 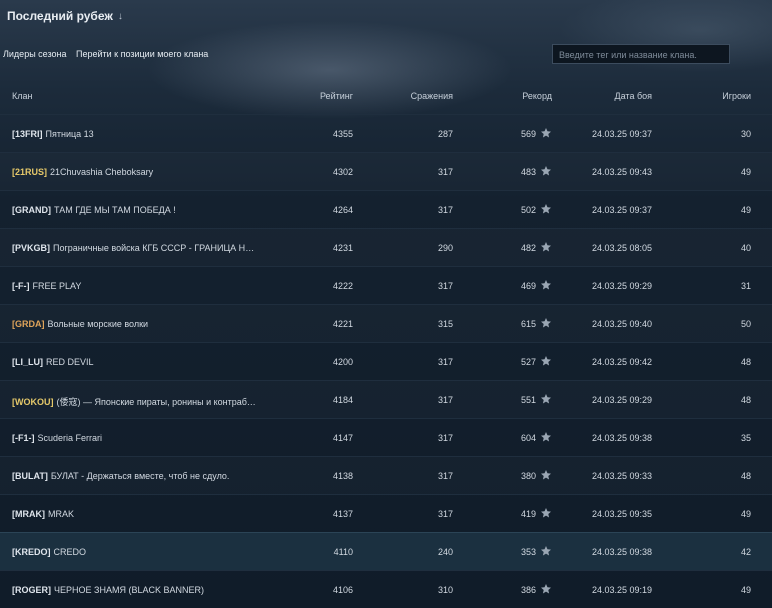 I want to click on clan-cell: [21RUS] 21Chuvashia Cheboksary, so click(x=134, y=172).